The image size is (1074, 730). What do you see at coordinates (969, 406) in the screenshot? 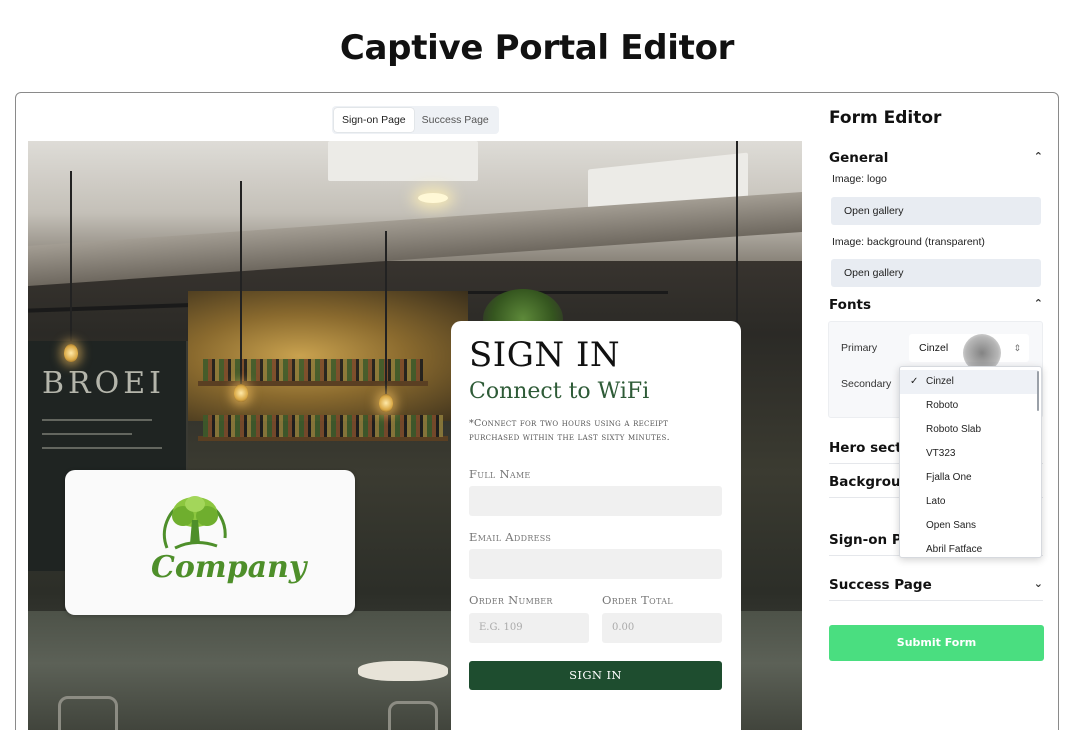
I see `font-option-roboto: Roboto` at bounding box center [969, 406].